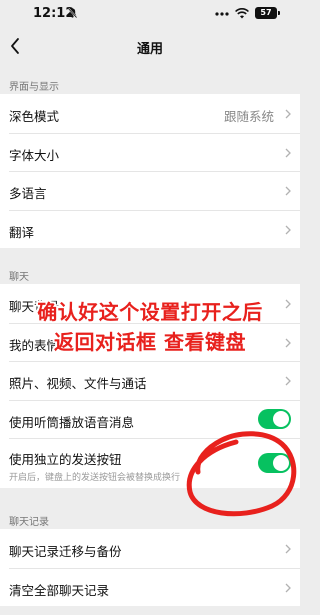  Describe the element at coordinates (29, 522) in the screenshot. I see `section-title: 聊天记录` at that location.